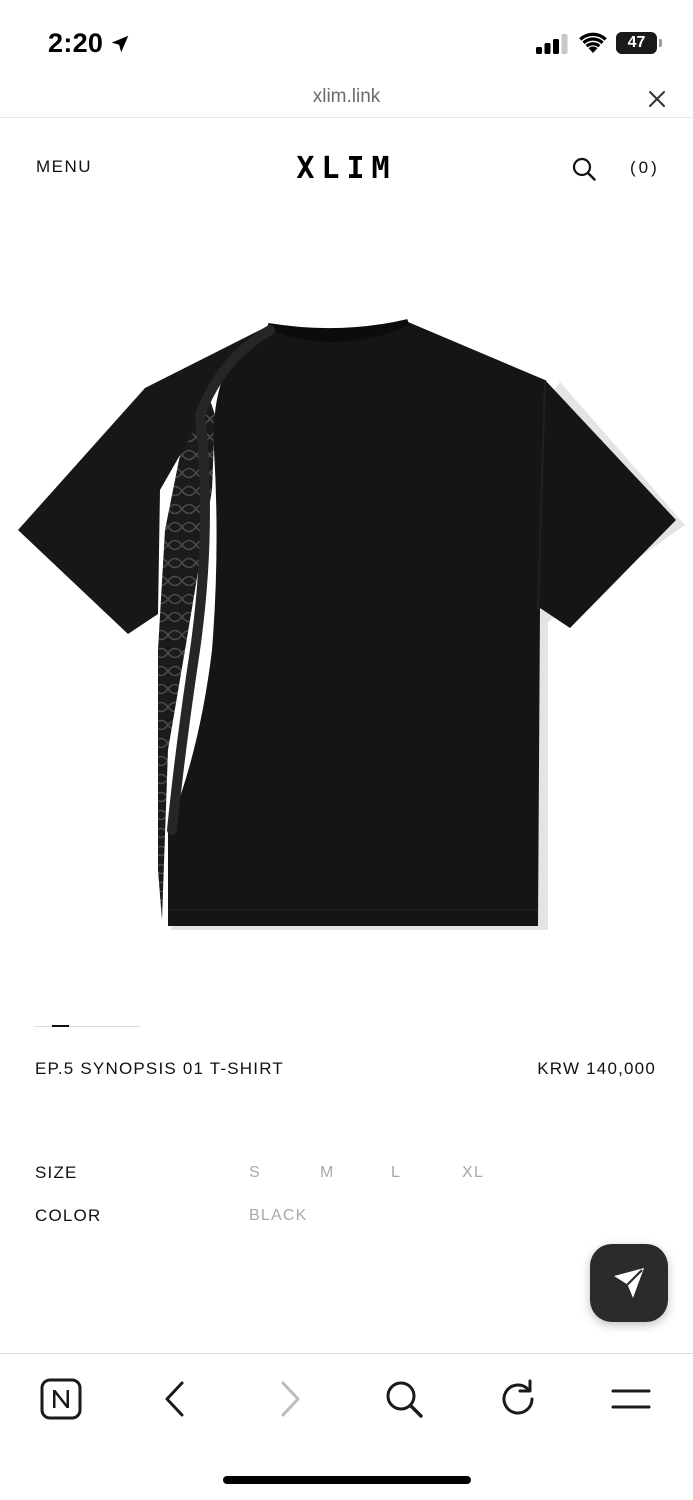 Image resolution: width=693 pixels, height=1500 pixels. I want to click on reload-button, so click(518, 1399).